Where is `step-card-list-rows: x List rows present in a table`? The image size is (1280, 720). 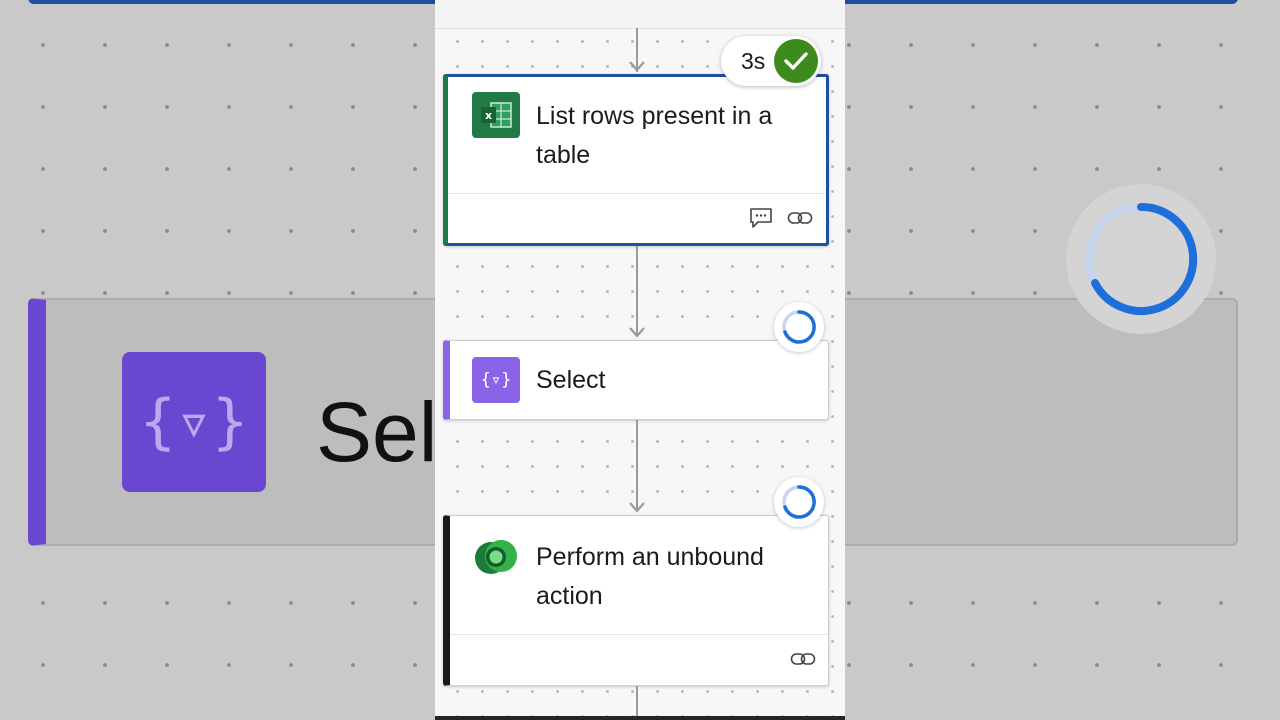 step-card-list-rows: x List rows present in a table is located at coordinates (636, 160).